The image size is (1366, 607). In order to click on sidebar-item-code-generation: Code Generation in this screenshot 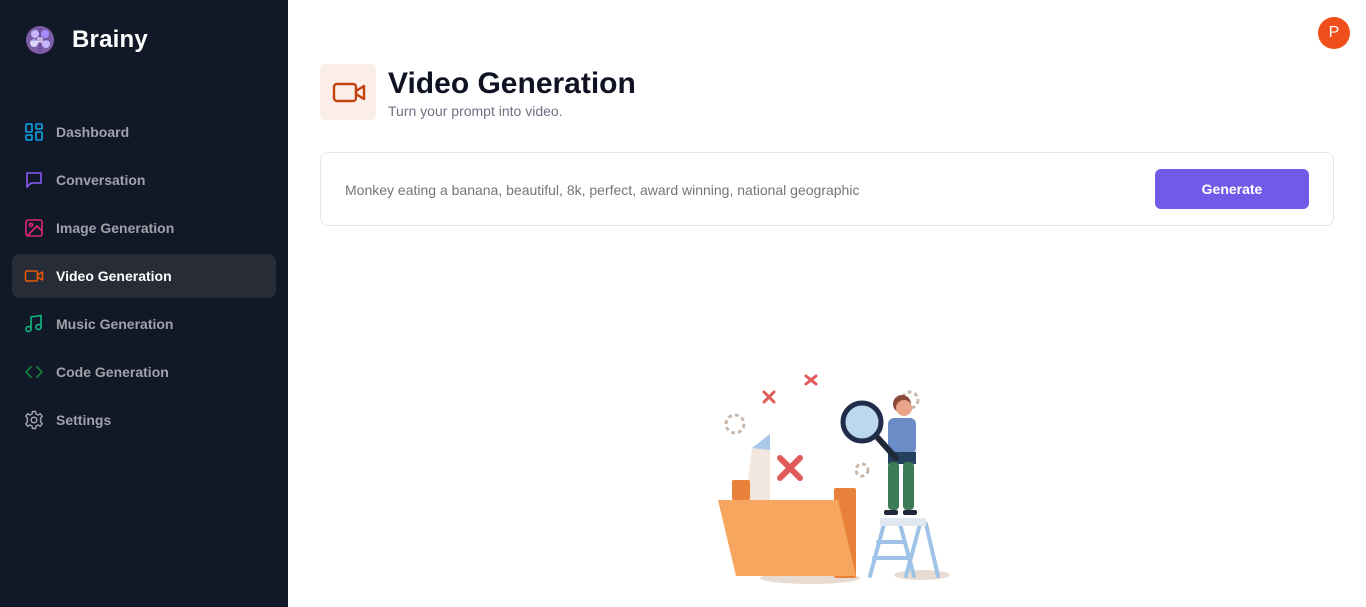, I will do `click(144, 372)`.